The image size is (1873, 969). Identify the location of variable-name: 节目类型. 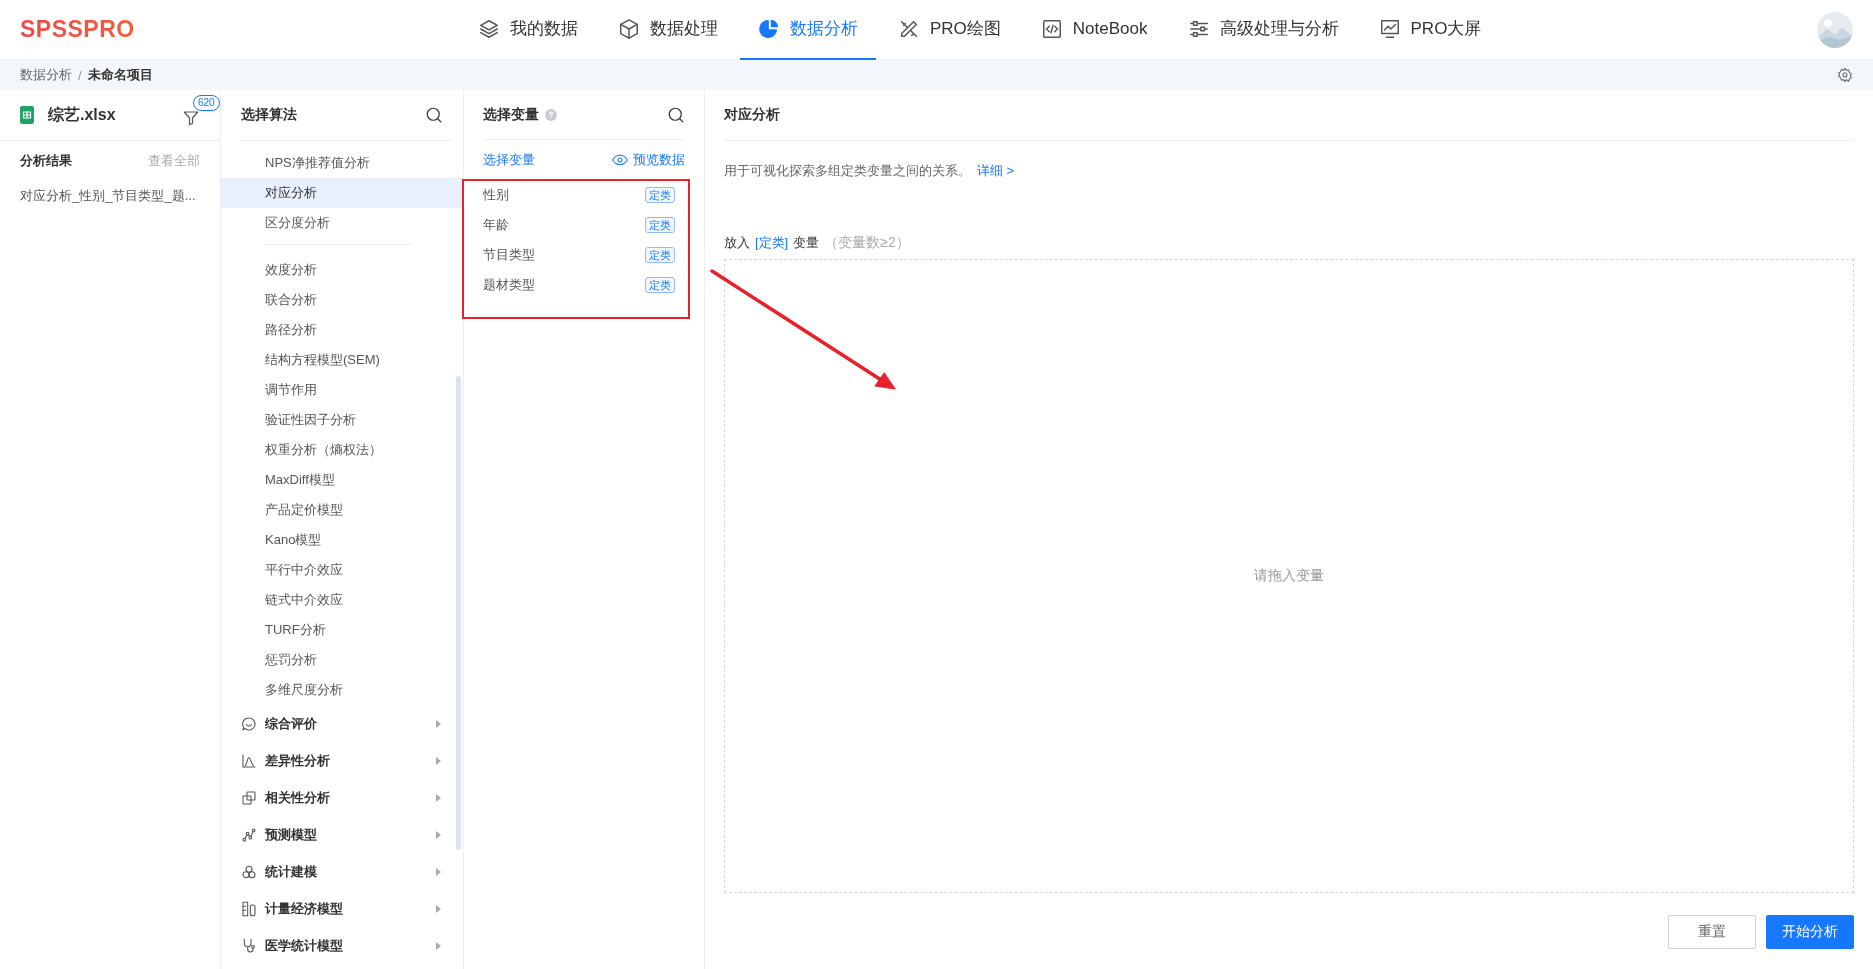
(509, 255).